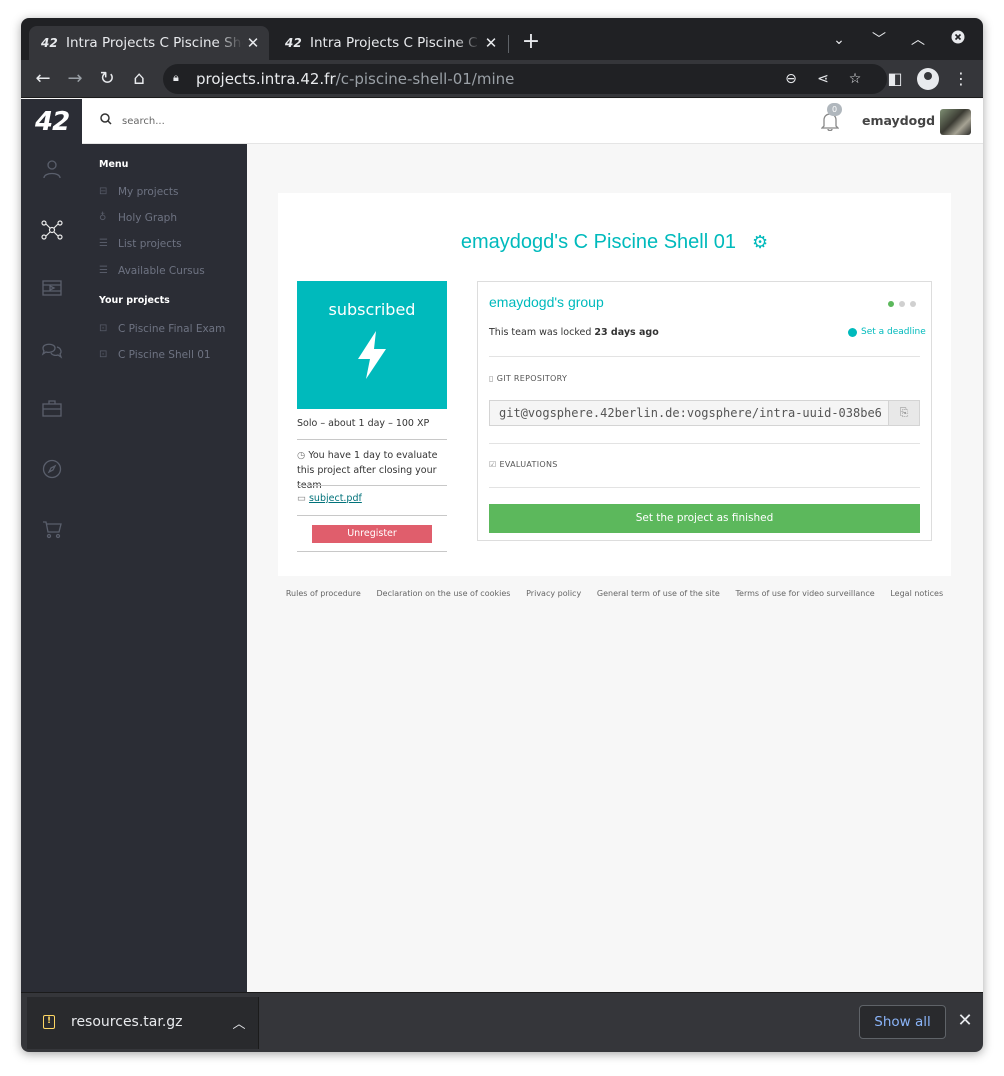 The width and height of the screenshot is (1004, 1076). I want to click on new-tab-plus-icon: +, so click(531, 43).